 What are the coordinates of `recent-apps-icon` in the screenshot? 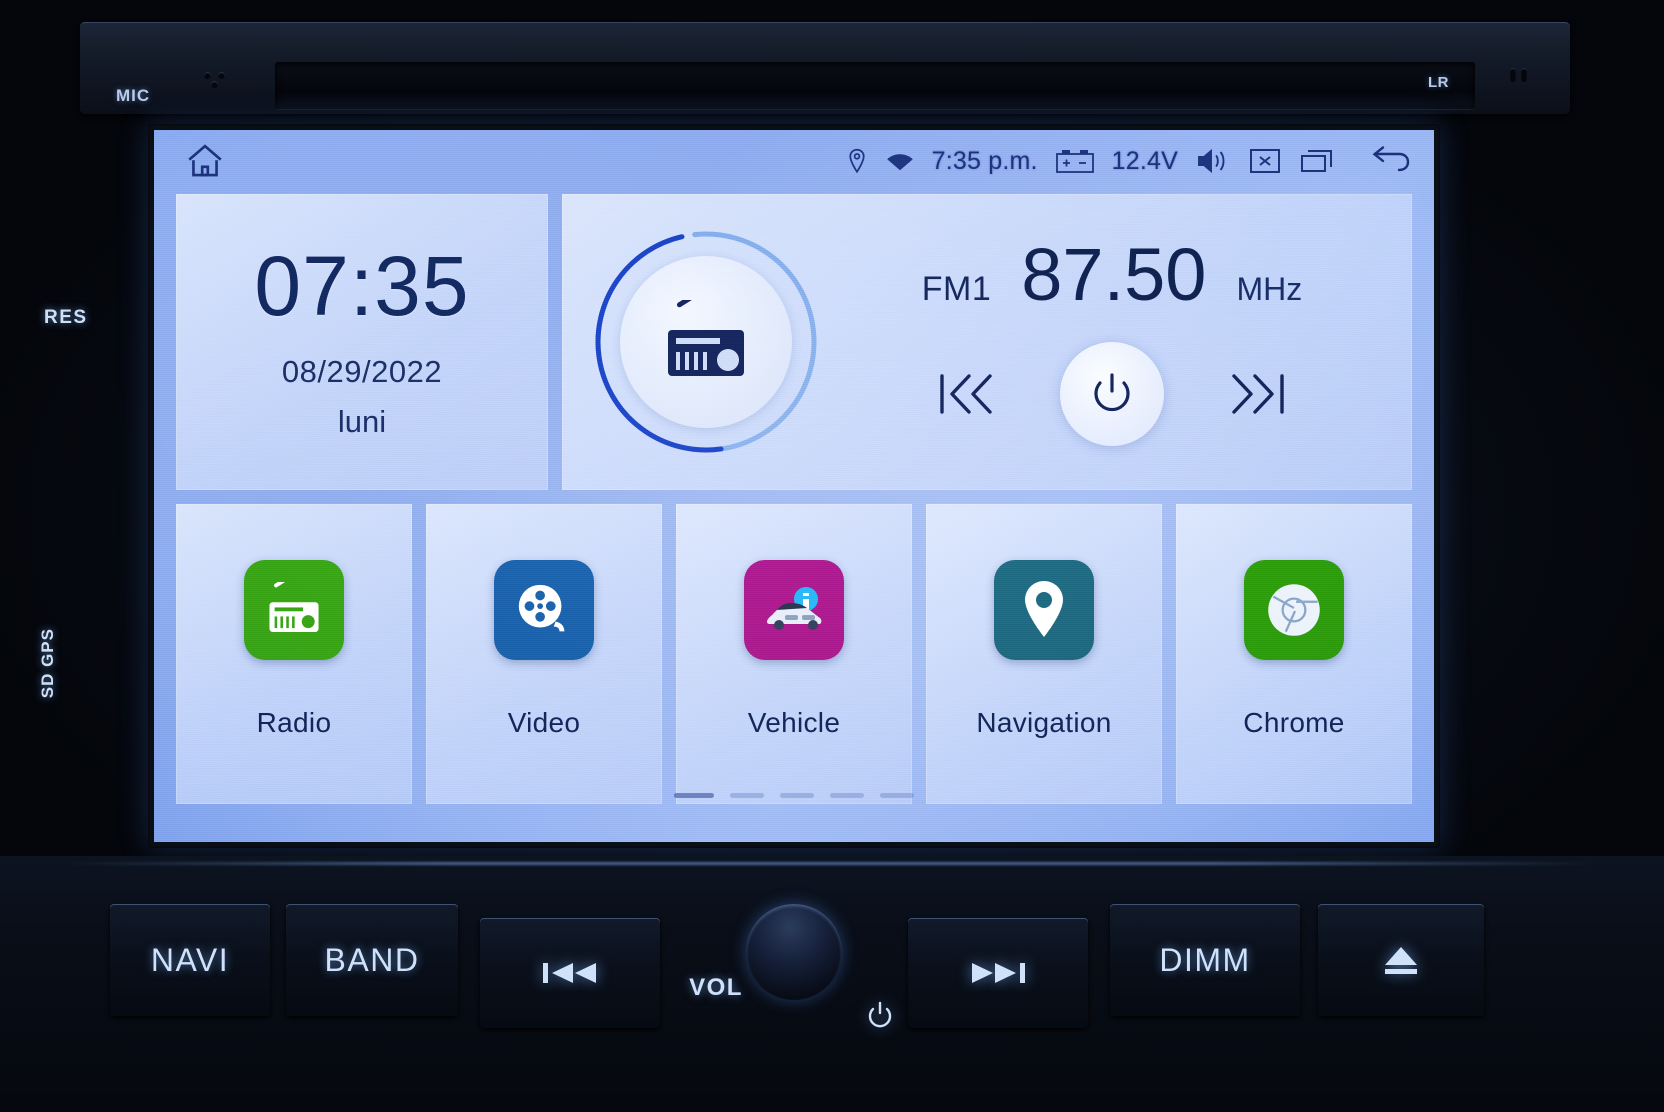 It's located at (1317, 161).